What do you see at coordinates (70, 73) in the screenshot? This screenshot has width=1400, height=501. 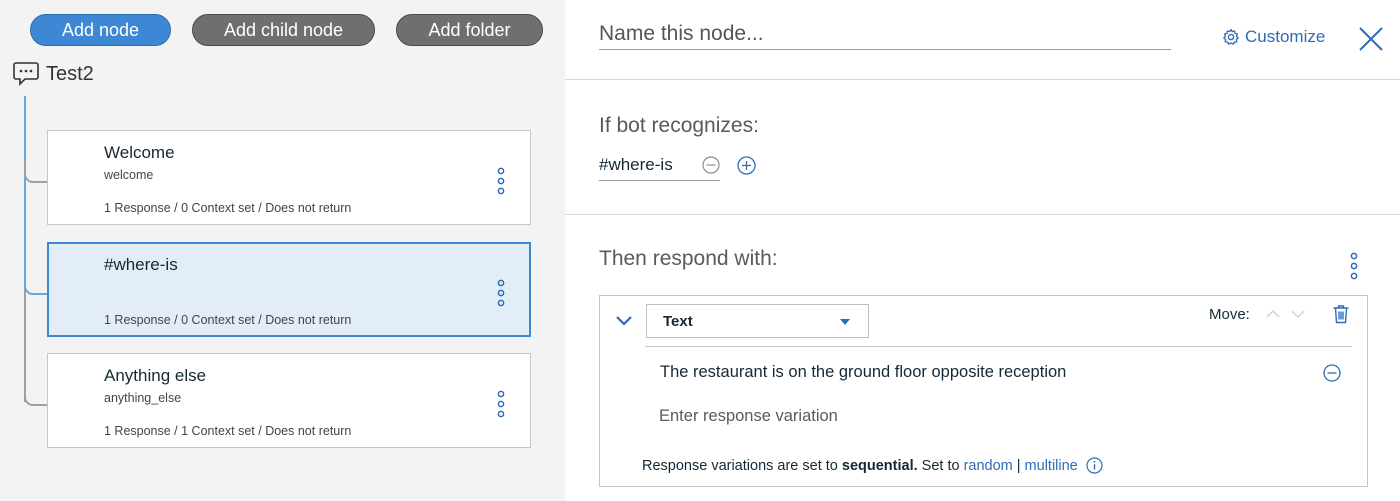 I see `tree-root-title: Test2` at bounding box center [70, 73].